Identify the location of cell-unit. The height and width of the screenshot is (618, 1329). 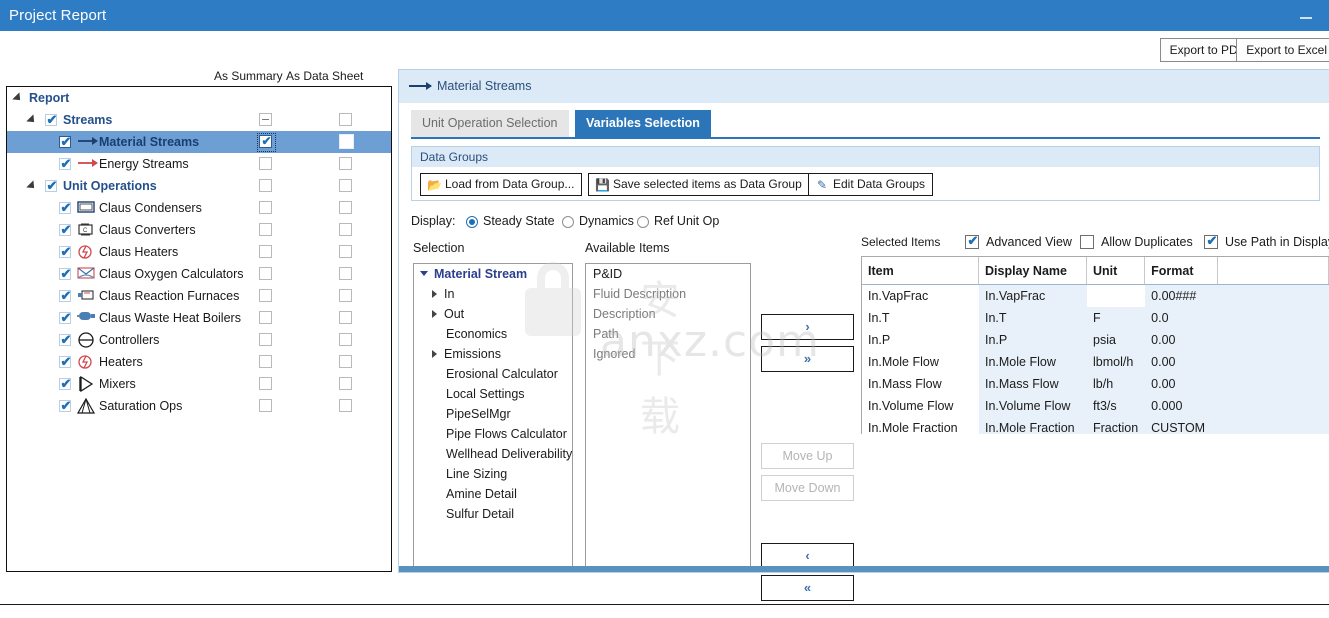
(1115, 295).